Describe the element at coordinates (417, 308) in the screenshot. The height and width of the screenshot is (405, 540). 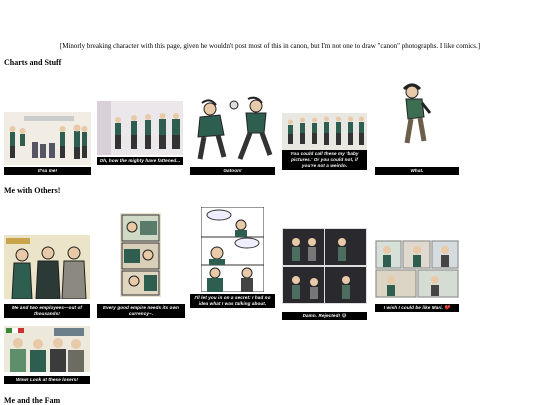
I see `caption-mari: I wish I could be like Mari. 💔` at that location.